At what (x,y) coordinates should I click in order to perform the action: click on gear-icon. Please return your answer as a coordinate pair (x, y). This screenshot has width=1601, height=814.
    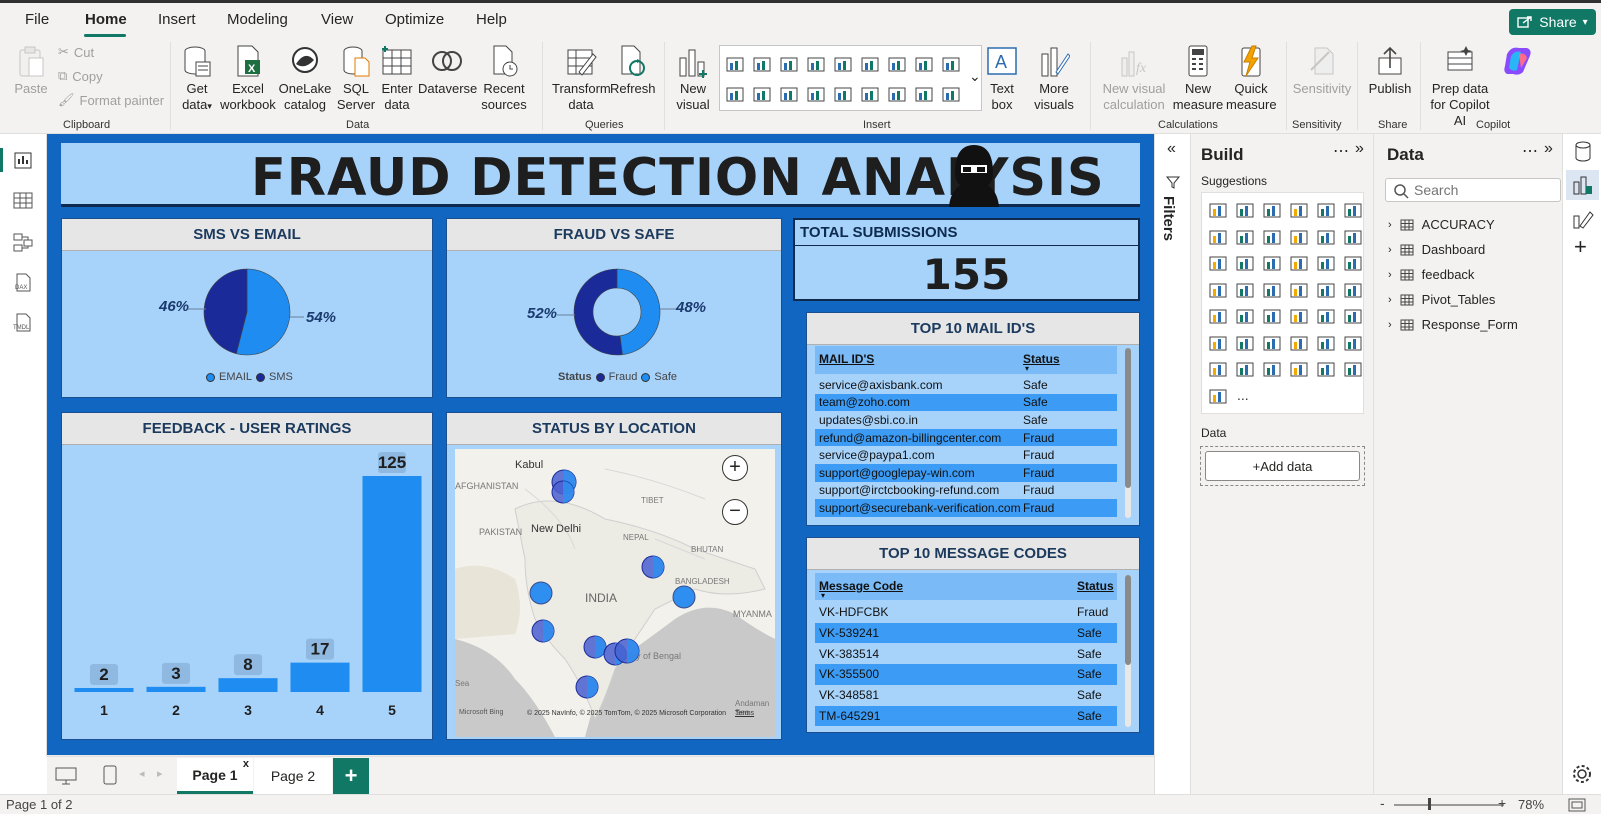
    Looking at the image, I should click on (1582, 774).